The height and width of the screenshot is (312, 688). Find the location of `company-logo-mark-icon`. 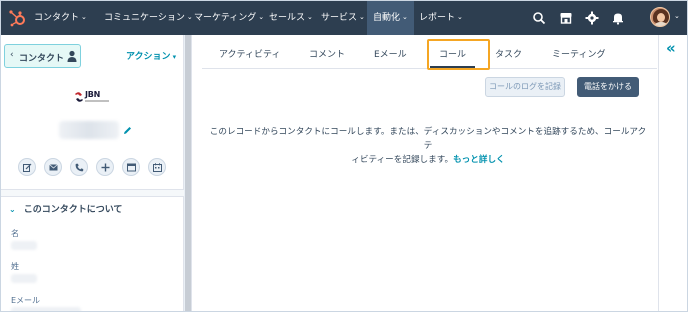

company-logo-mark-icon is located at coordinates (79, 97).